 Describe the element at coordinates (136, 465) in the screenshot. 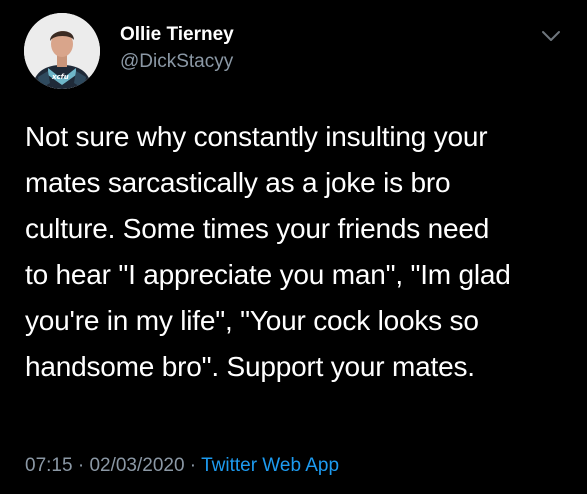

I see `tweet-date: 02/03/2020` at that location.